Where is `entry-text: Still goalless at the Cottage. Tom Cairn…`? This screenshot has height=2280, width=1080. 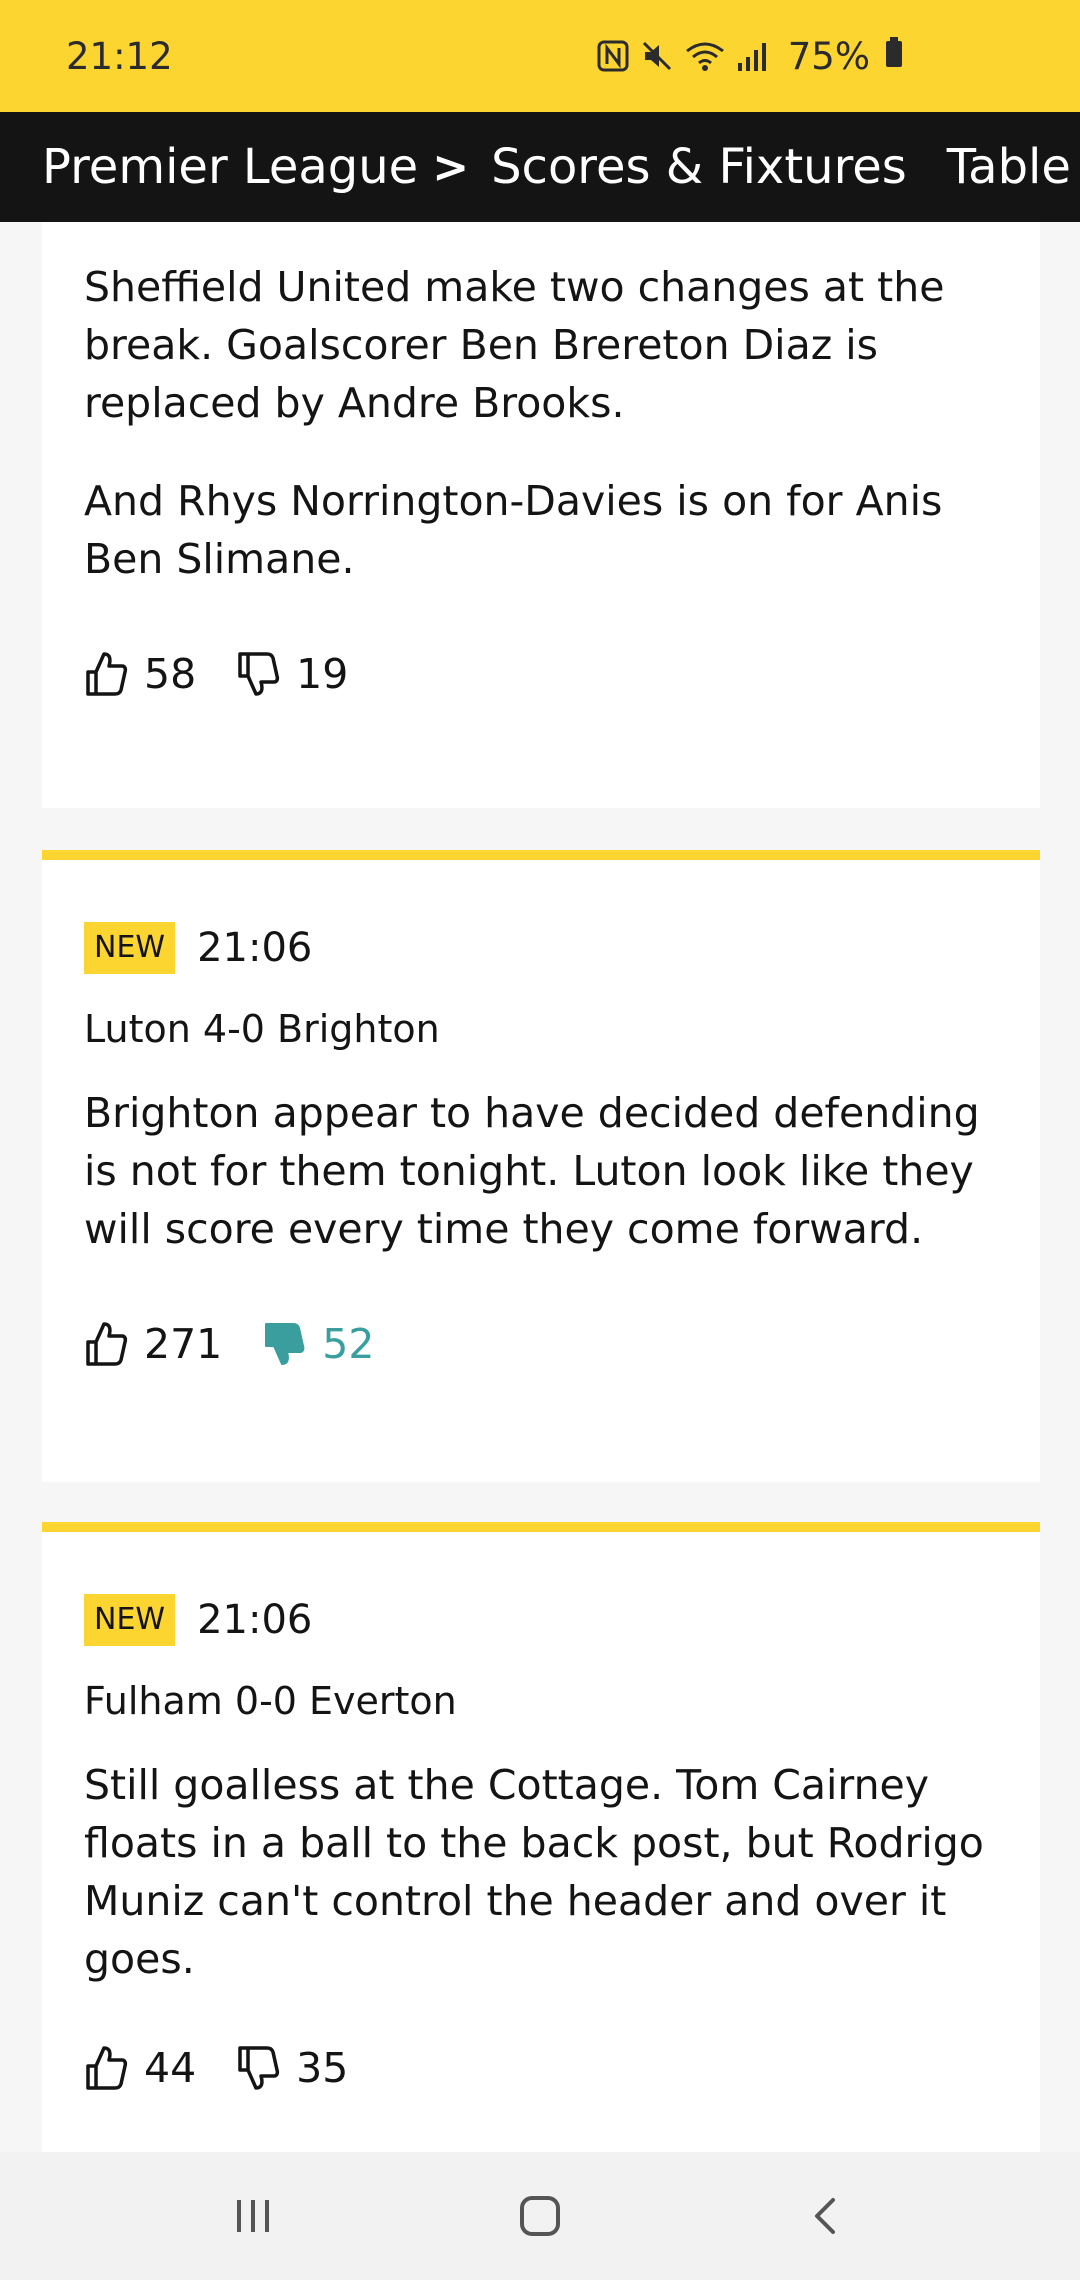 entry-text: Still goalless at the Cottage. Tom Cairn… is located at coordinates (541, 1872).